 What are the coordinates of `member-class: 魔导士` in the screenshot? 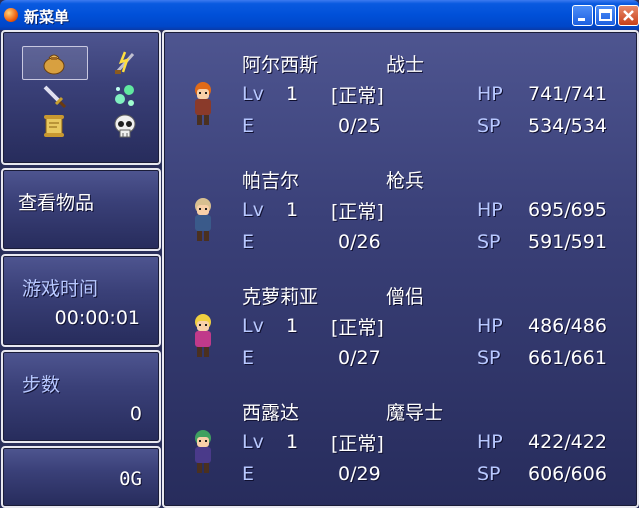 It's located at (415, 413).